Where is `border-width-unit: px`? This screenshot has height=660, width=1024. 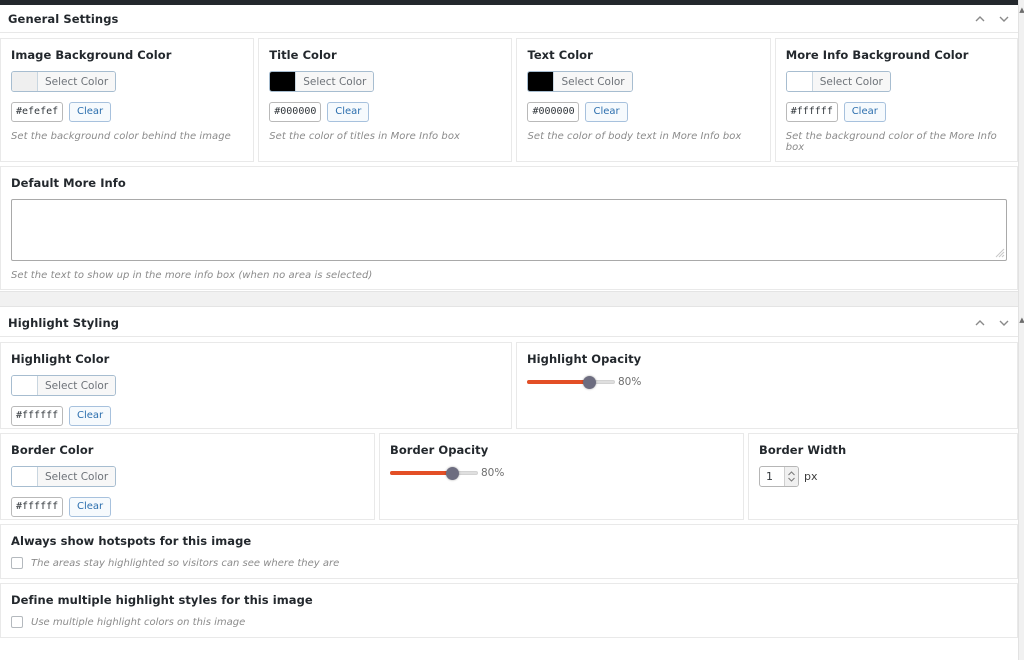
border-width-unit: px is located at coordinates (811, 476).